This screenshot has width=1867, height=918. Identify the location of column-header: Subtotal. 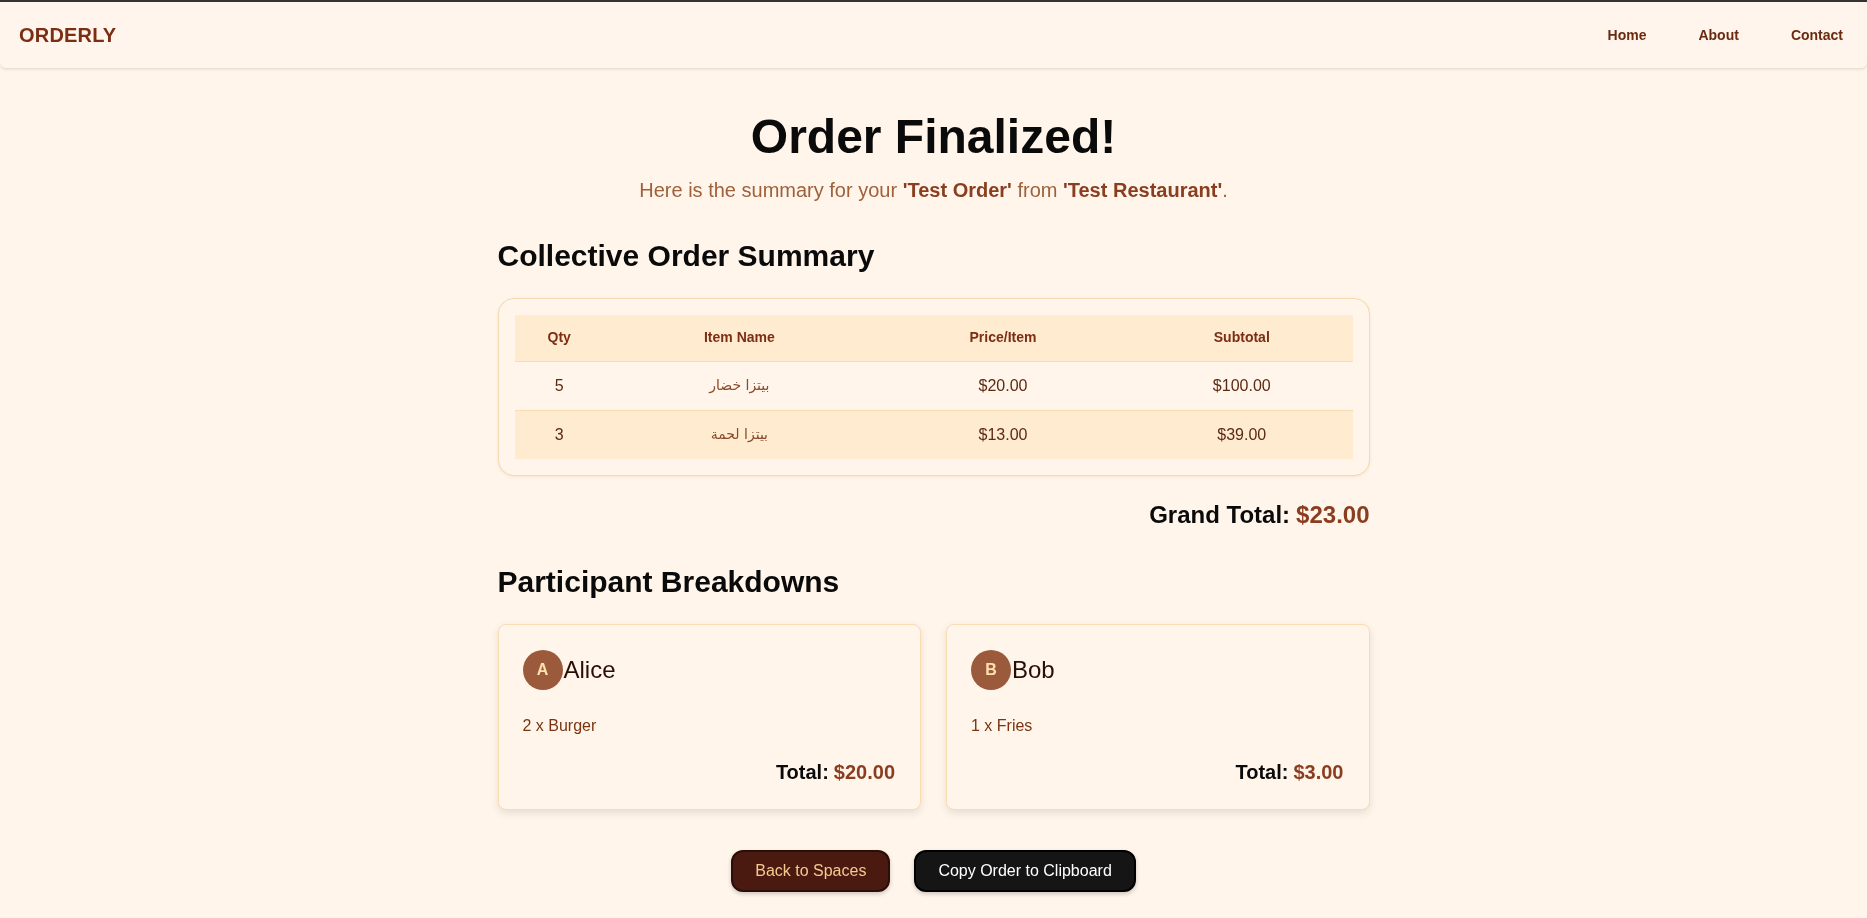
(1242, 338).